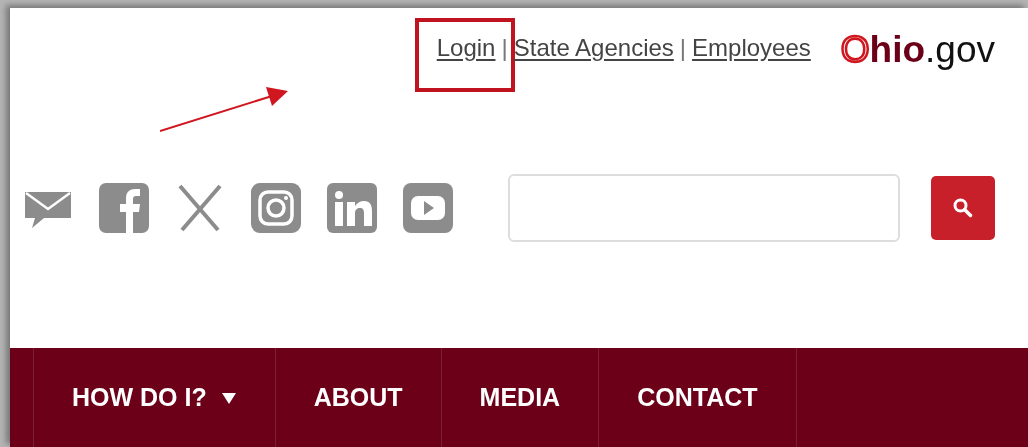 This screenshot has width=1028, height=447. I want to click on link-text: State Agencies, so click(593, 47).